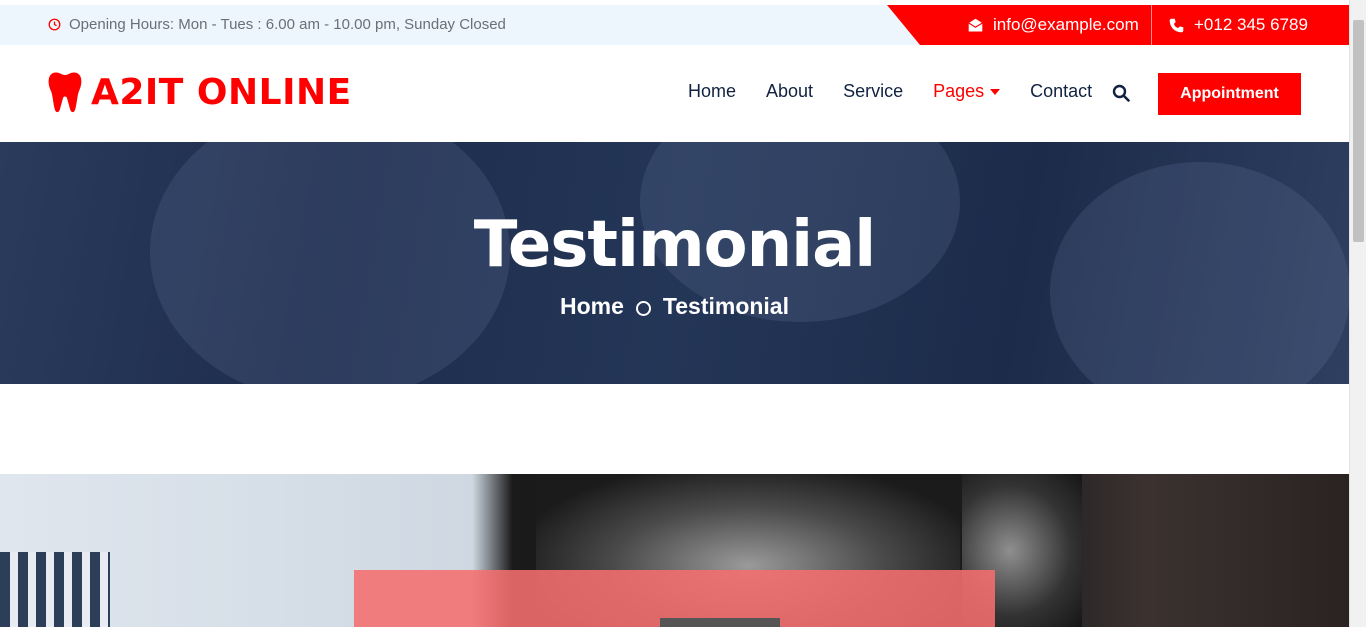 This screenshot has width=1366, height=627. Describe the element at coordinates (1251, 24) in the screenshot. I see `phone-text: +012 345 6789` at that location.